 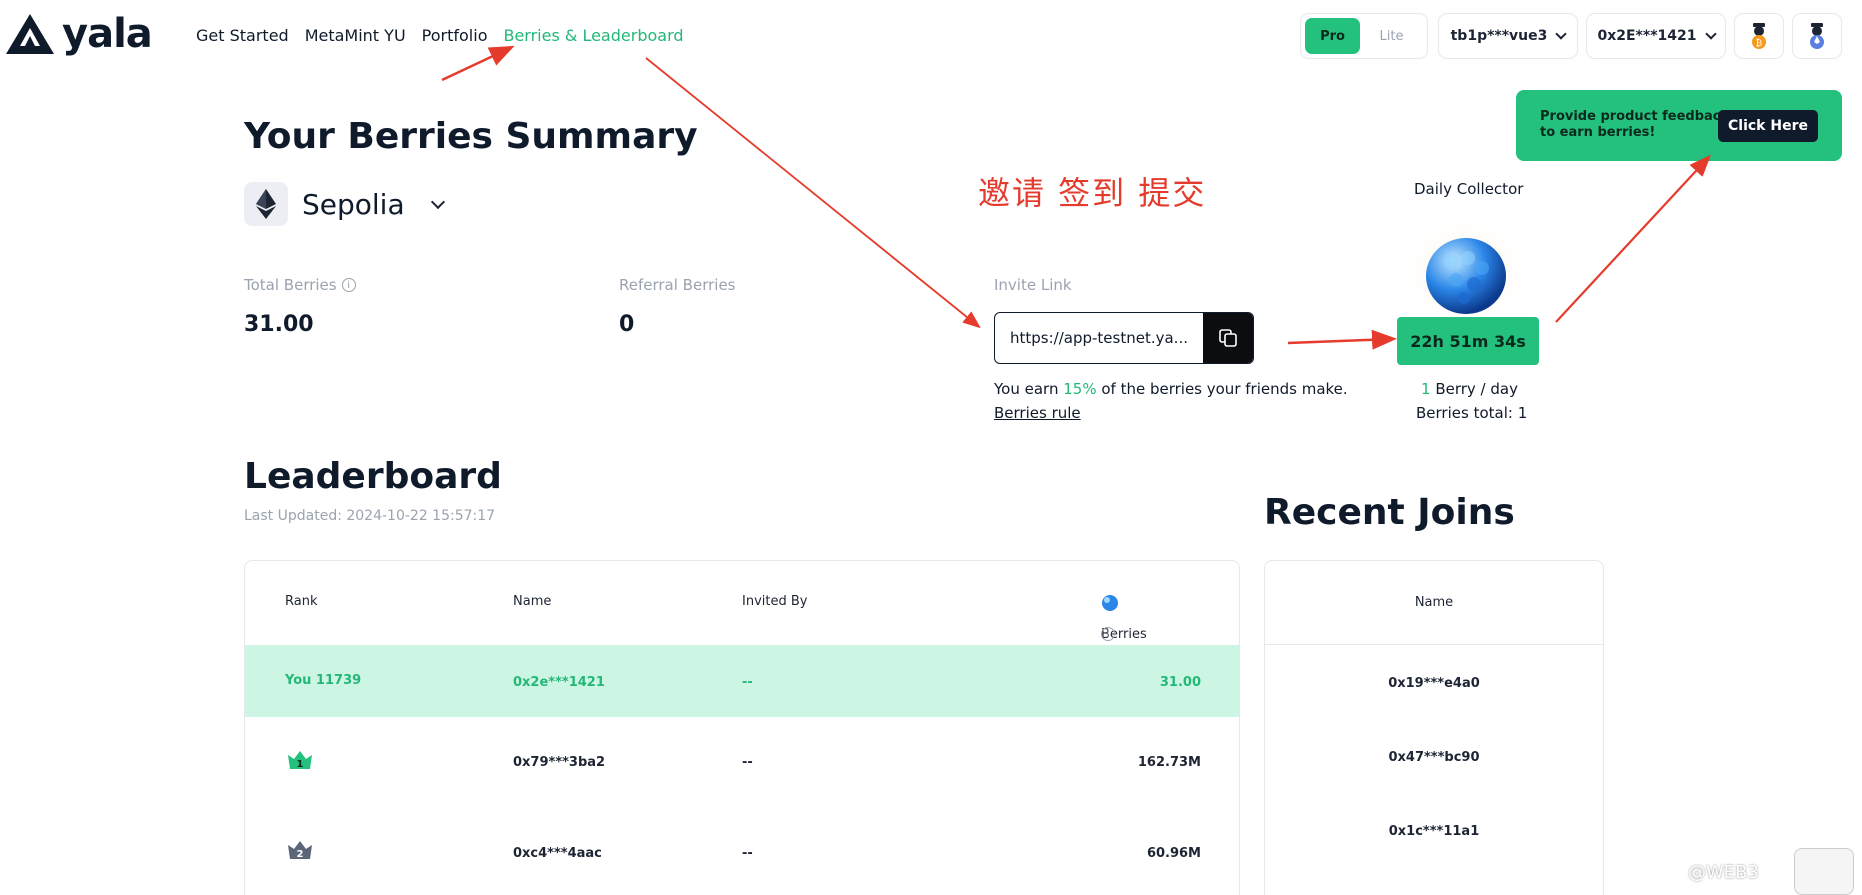 I want to click on bitcoin-network-button: ₿, so click(x=1759, y=36).